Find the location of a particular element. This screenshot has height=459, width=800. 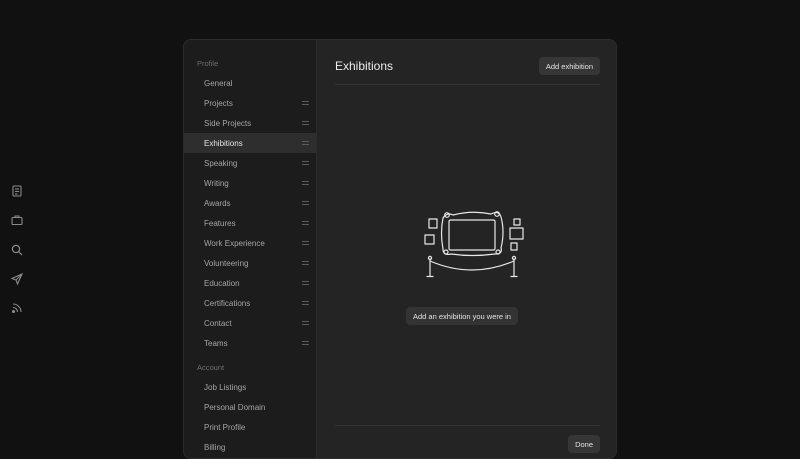

left-rail is located at coordinates (17, 225).